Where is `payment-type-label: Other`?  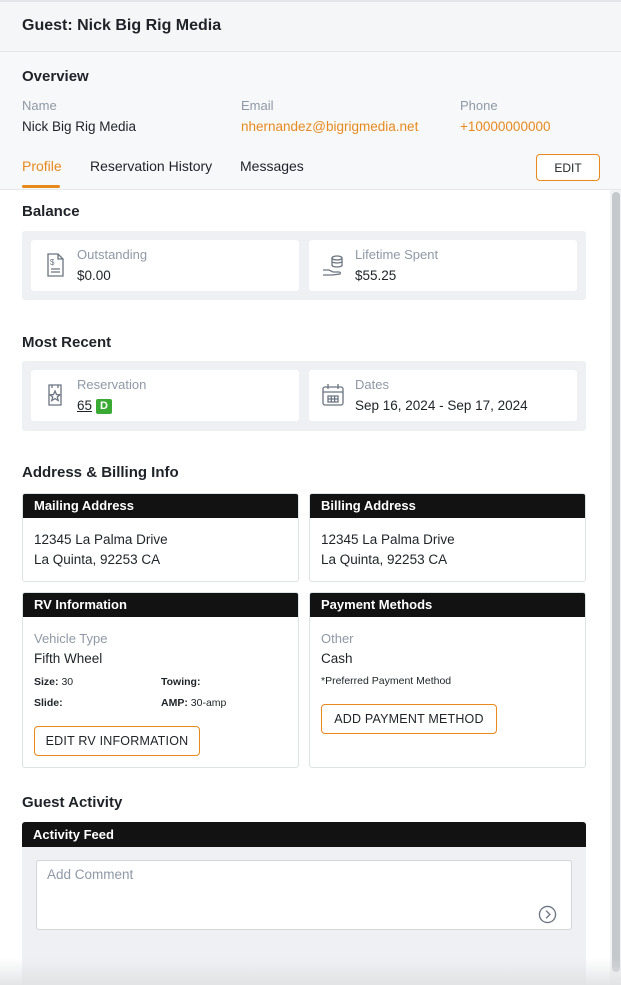
payment-type-label: Other is located at coordinates (337, 638).